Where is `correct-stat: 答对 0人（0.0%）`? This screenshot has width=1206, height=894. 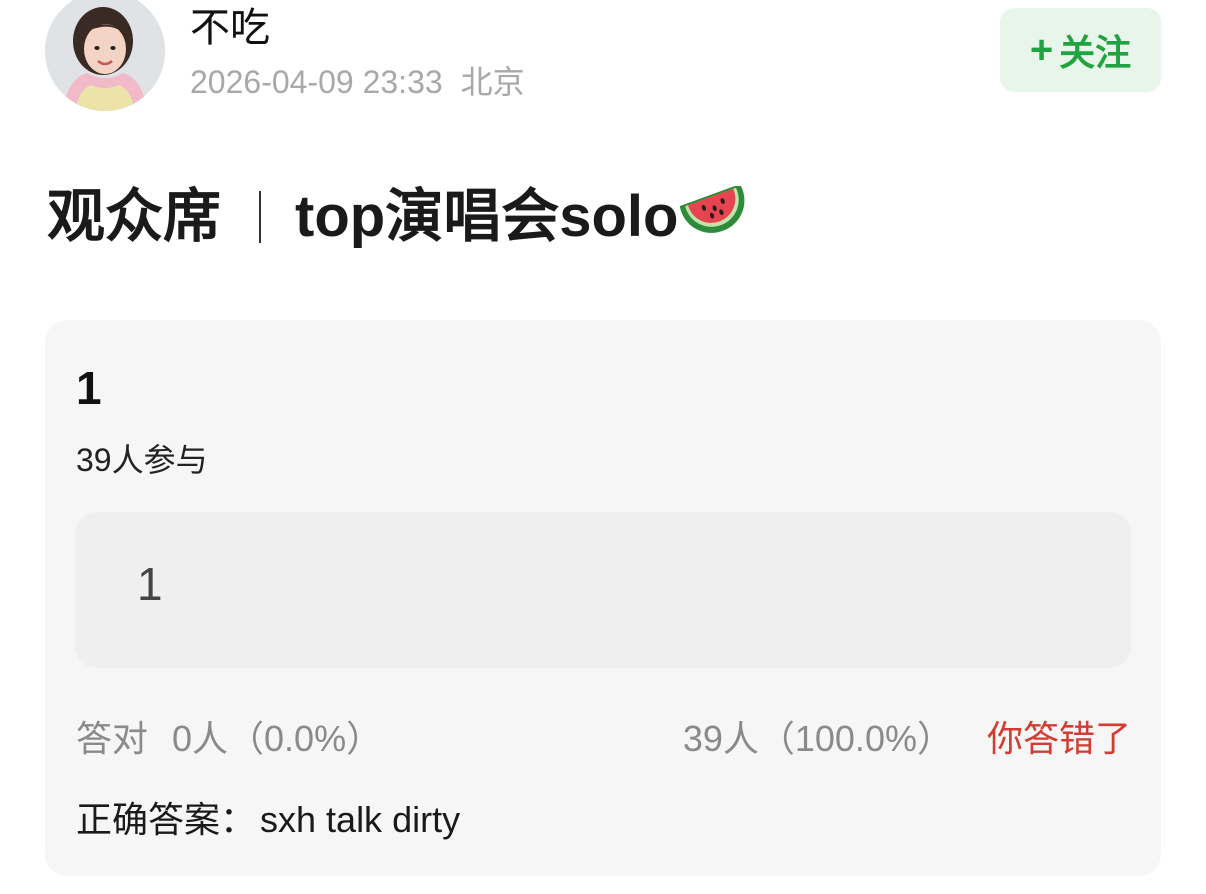 correct-stat: 答对 0人（0.0%） is located at coordinates (229, 739).